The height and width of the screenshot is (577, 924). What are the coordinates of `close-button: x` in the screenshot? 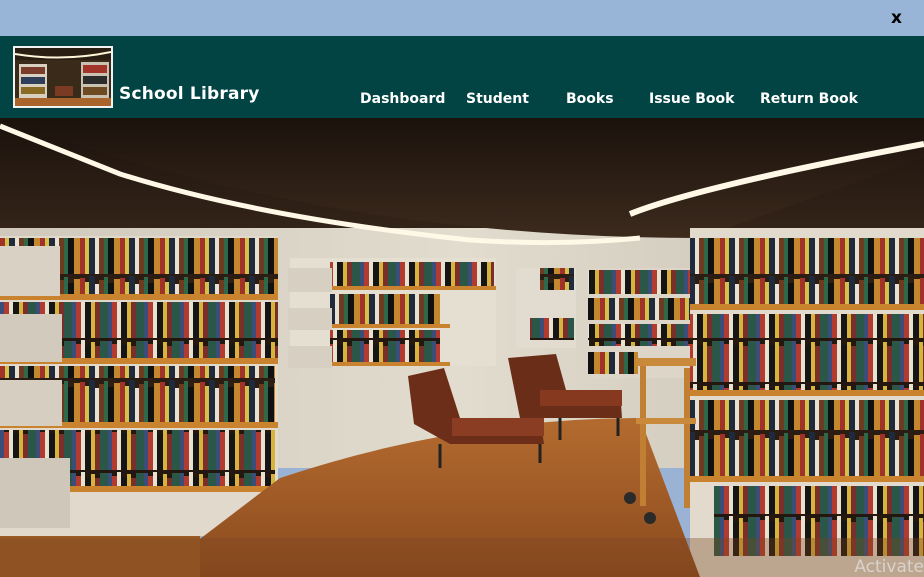 It's located at (896, 18).